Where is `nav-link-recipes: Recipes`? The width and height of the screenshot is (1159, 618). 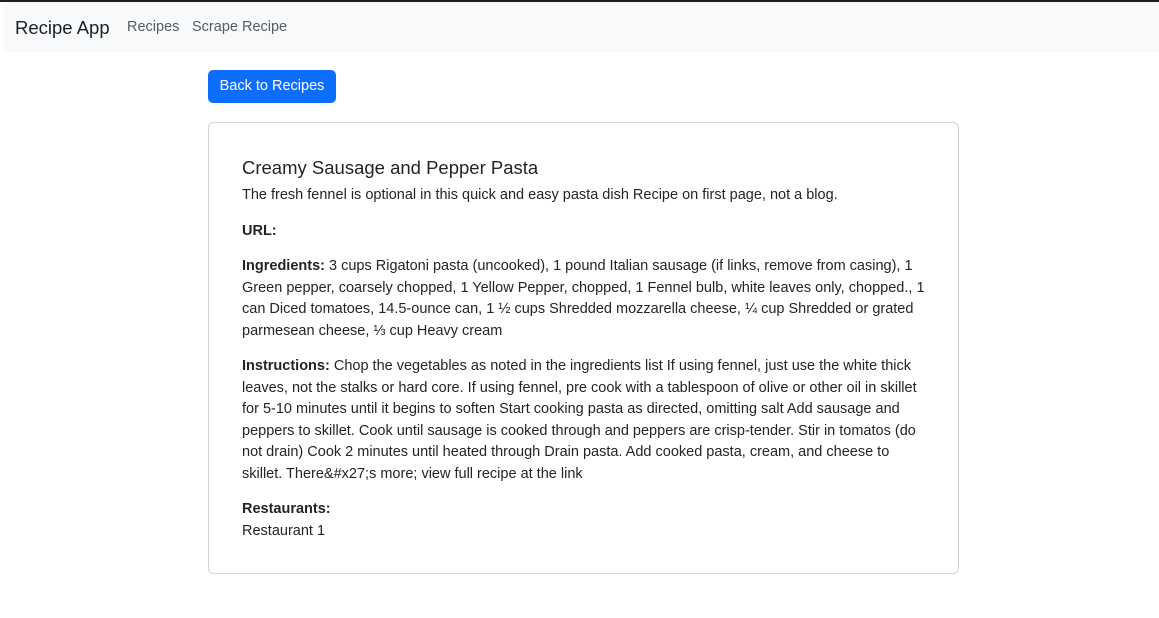 nav-link-recipes: Recipes is located at coordinates (153, 27).